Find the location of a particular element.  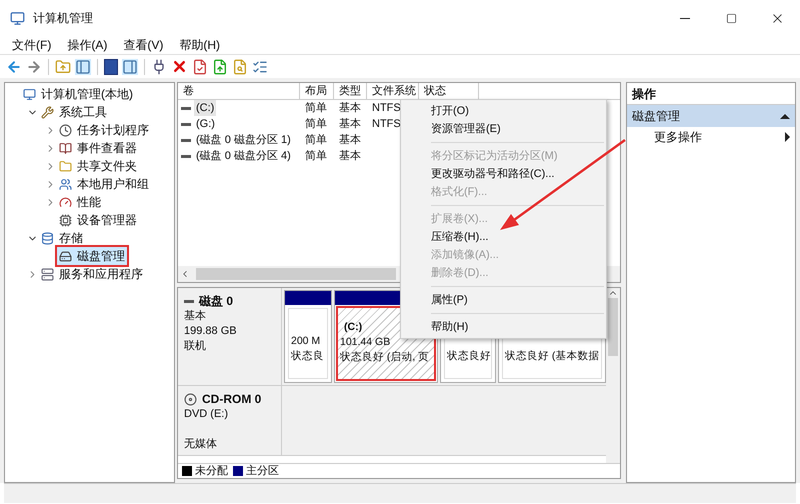

partition-label: 状态良好 (启动, 页 is located at coordinates (385, 357).